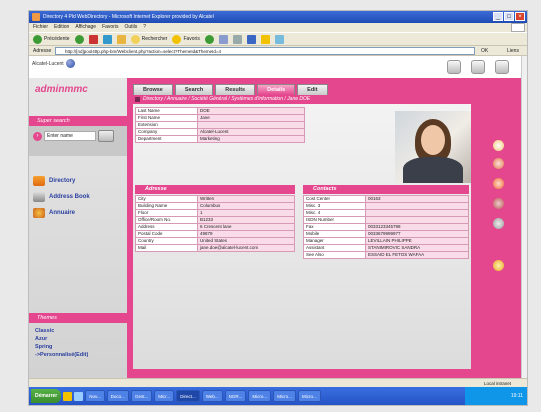  Describe the element at coordinates (223, 39) in the screenshot. I see `mail-button` at that location.